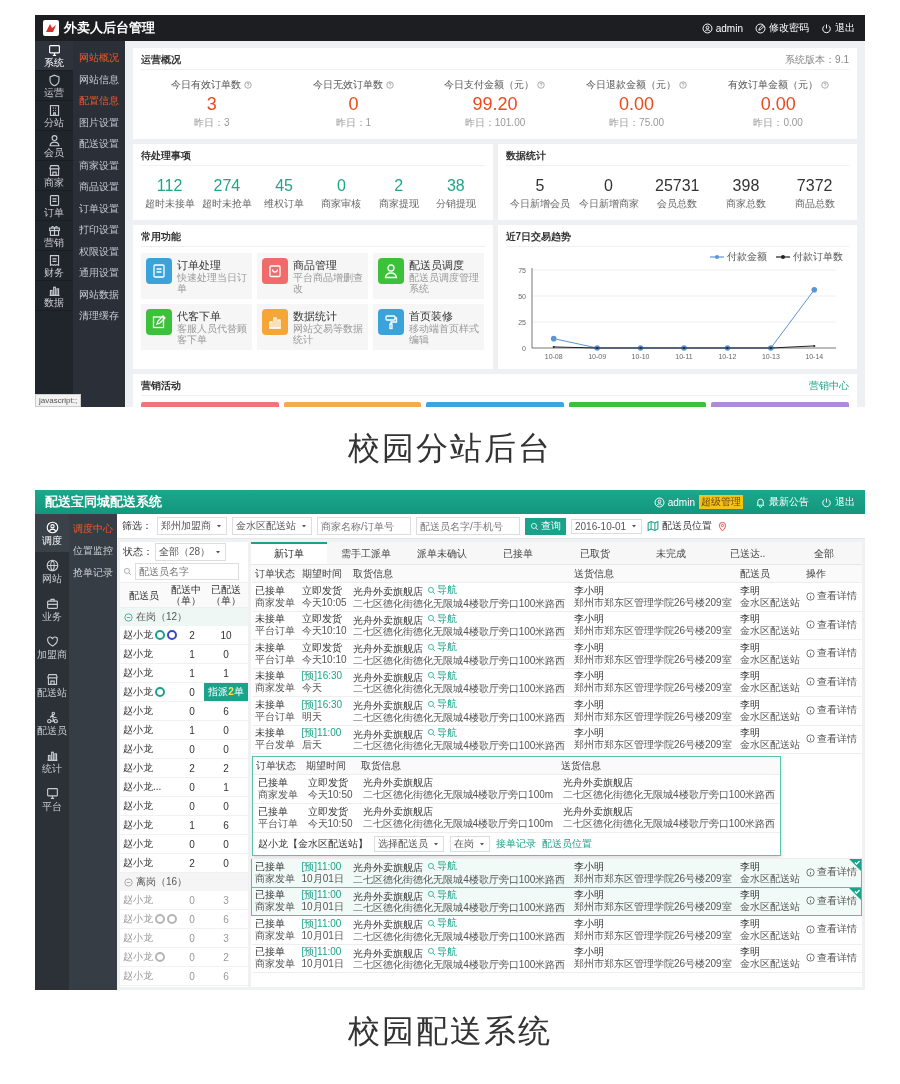 This screenshot has width=900, height=1084. What do you see at coordinates (437, 265) in the screenshot?
I see `tile-title: 配送员调度` at bounding box center [437, 265].